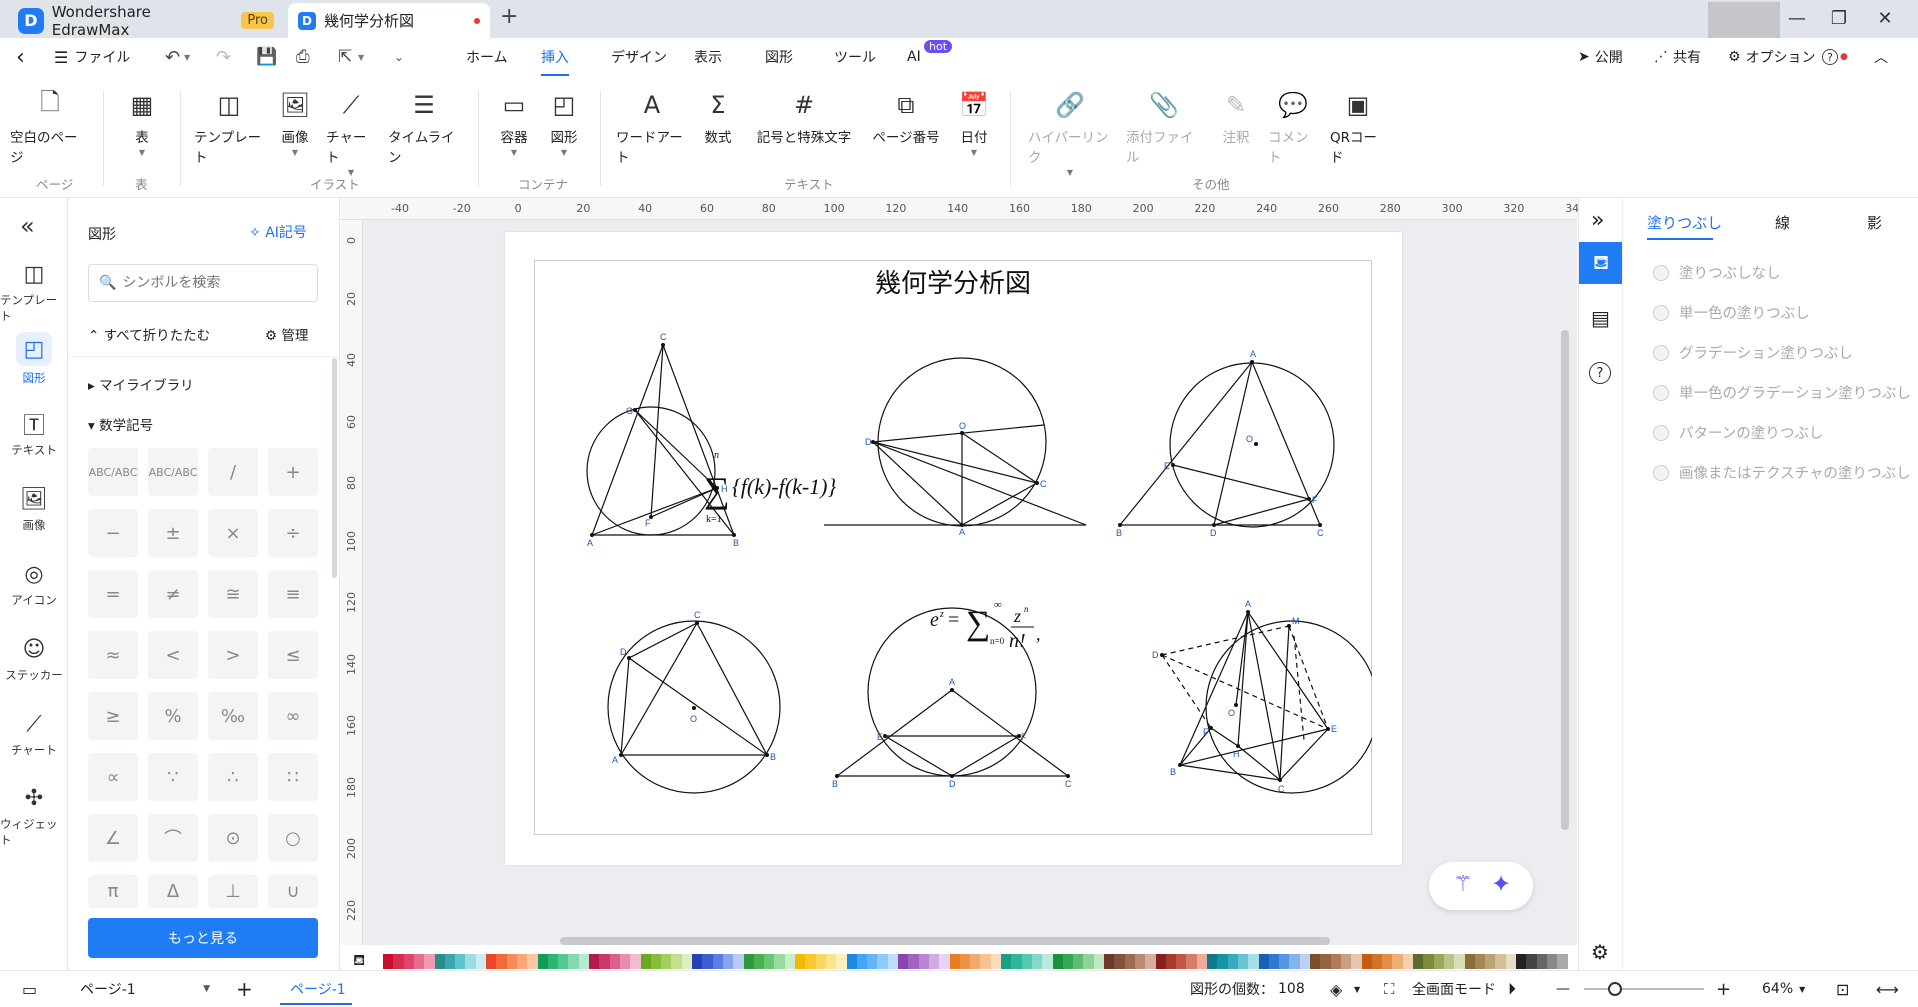 The image size is (1918, 1007). Describe the element at coordinates (955, 442) in the screenshot. I see `figure-circle-tangent` at that location.